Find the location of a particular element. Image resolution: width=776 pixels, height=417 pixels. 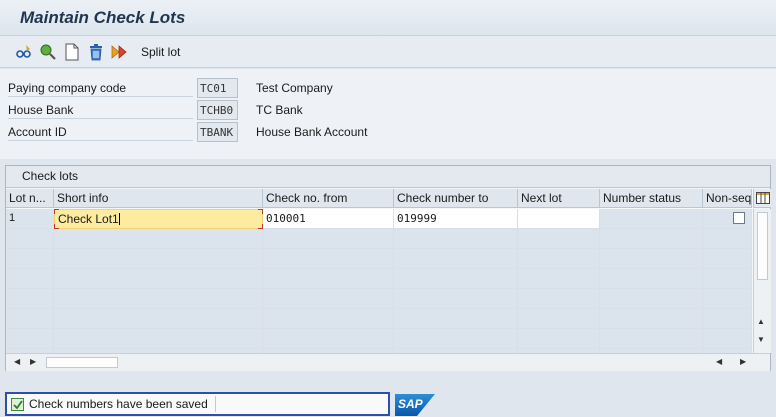

text-cursor is located at coordinates (119, 219).